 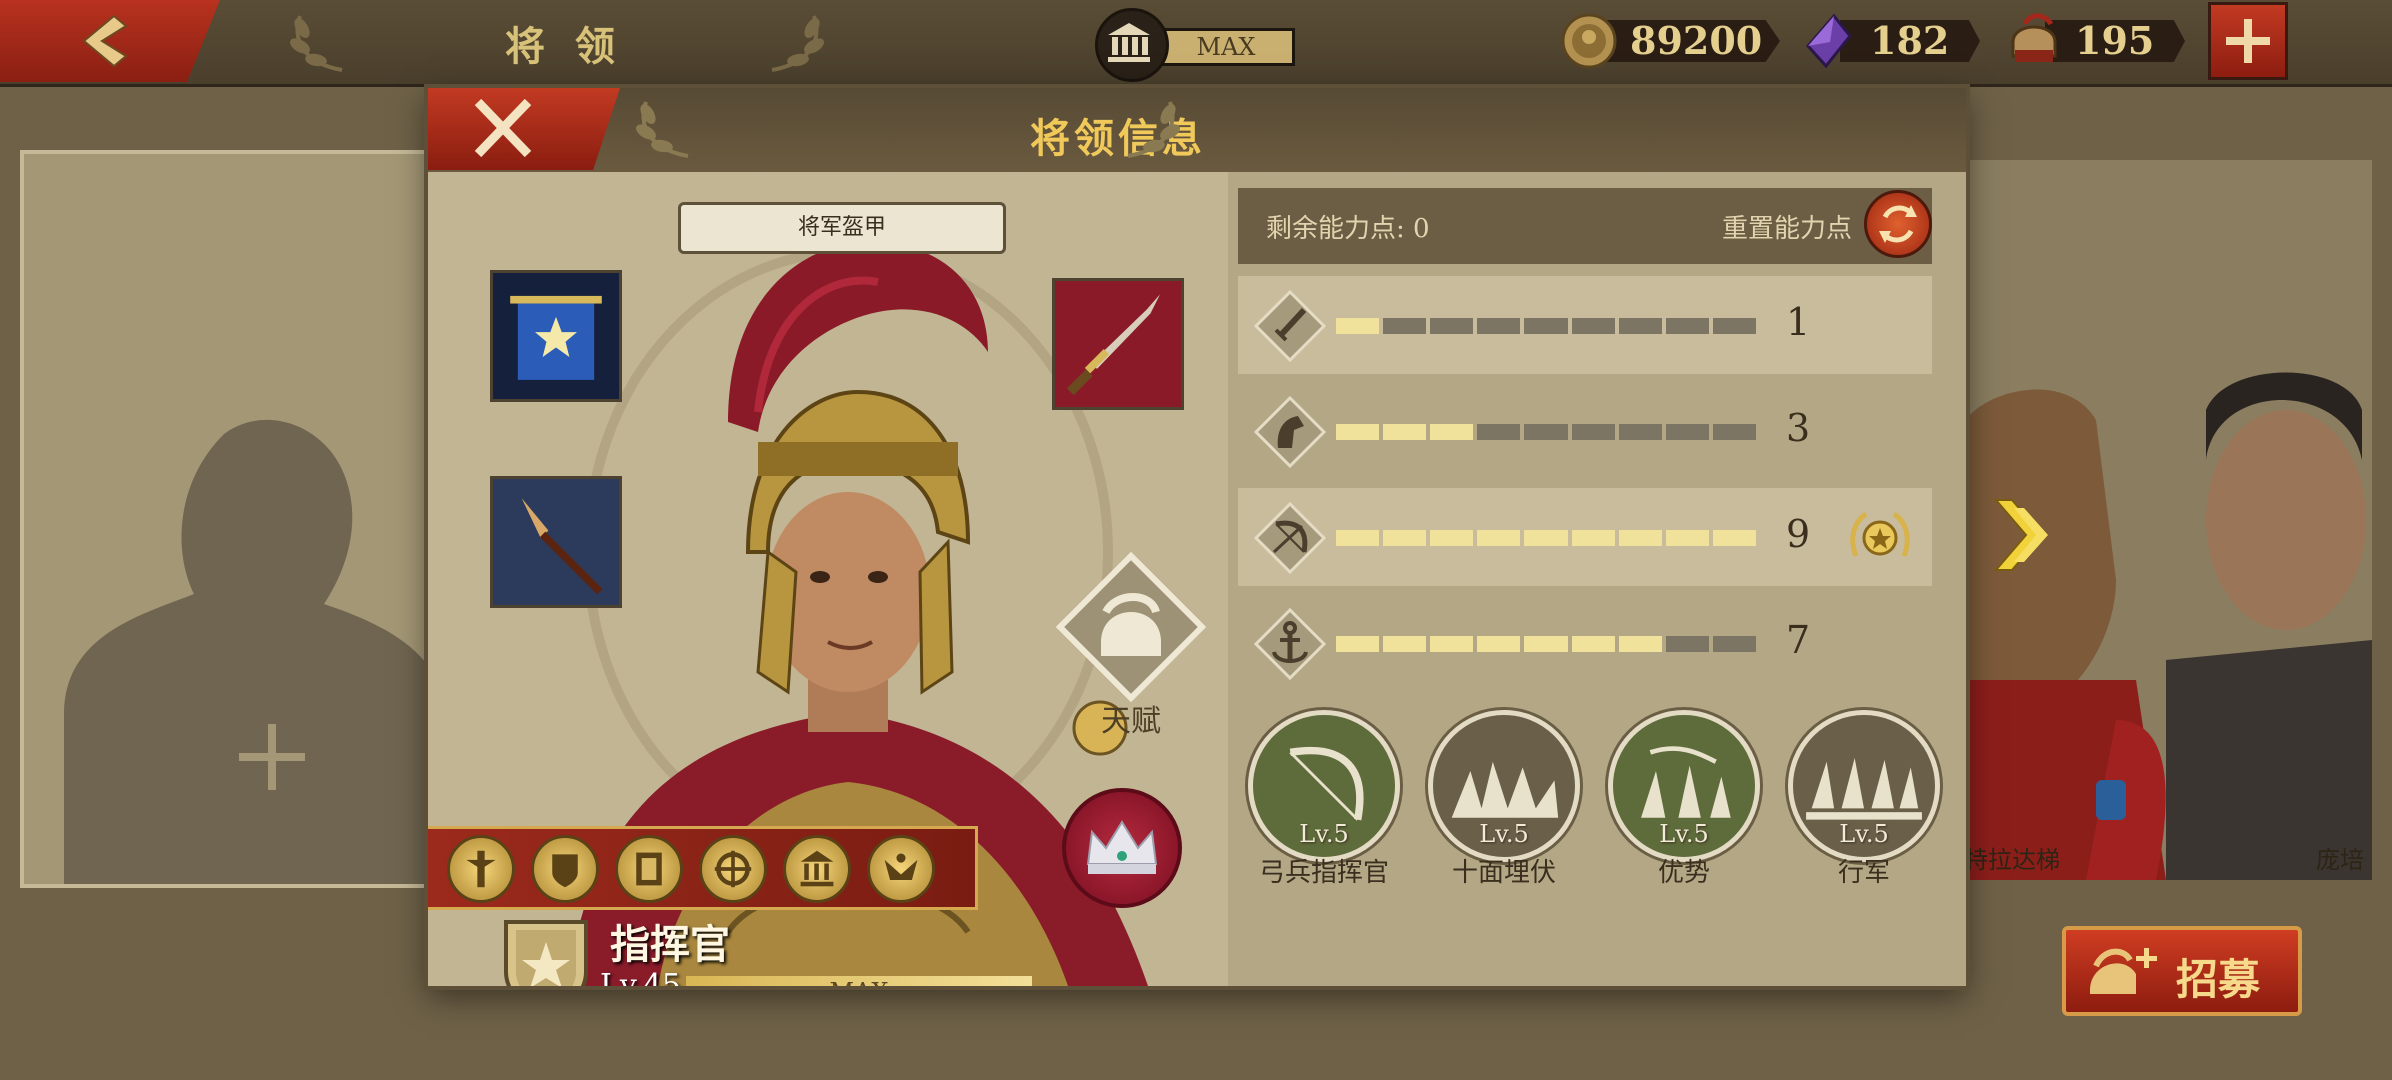 I want to click on skill-name: 行军, so click(x=1863, y=873).